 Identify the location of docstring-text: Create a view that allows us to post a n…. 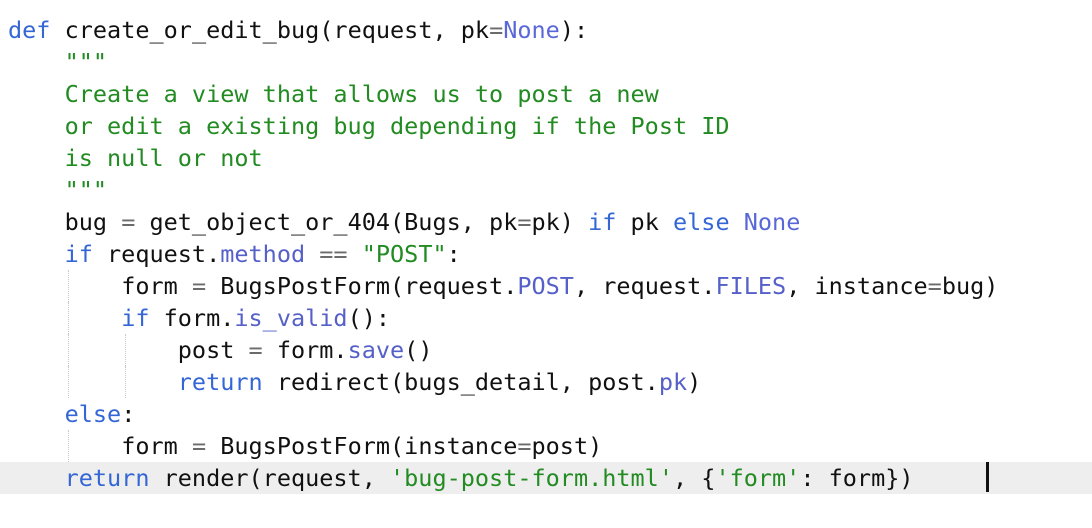
(361, 94).